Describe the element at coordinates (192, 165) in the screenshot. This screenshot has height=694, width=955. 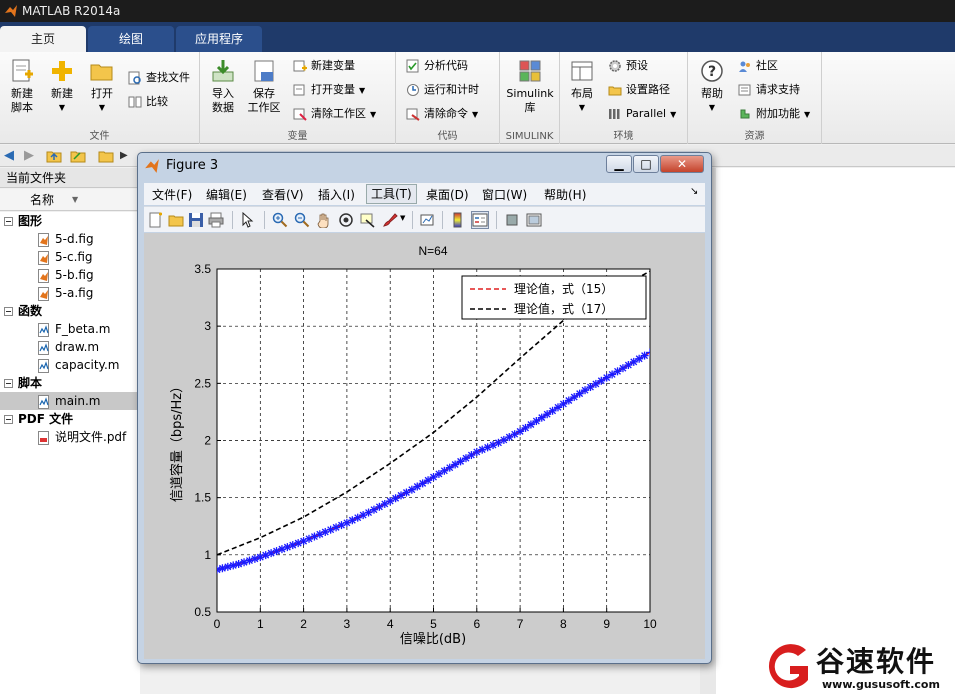
I see `figure-title: Figure 3` at that location.